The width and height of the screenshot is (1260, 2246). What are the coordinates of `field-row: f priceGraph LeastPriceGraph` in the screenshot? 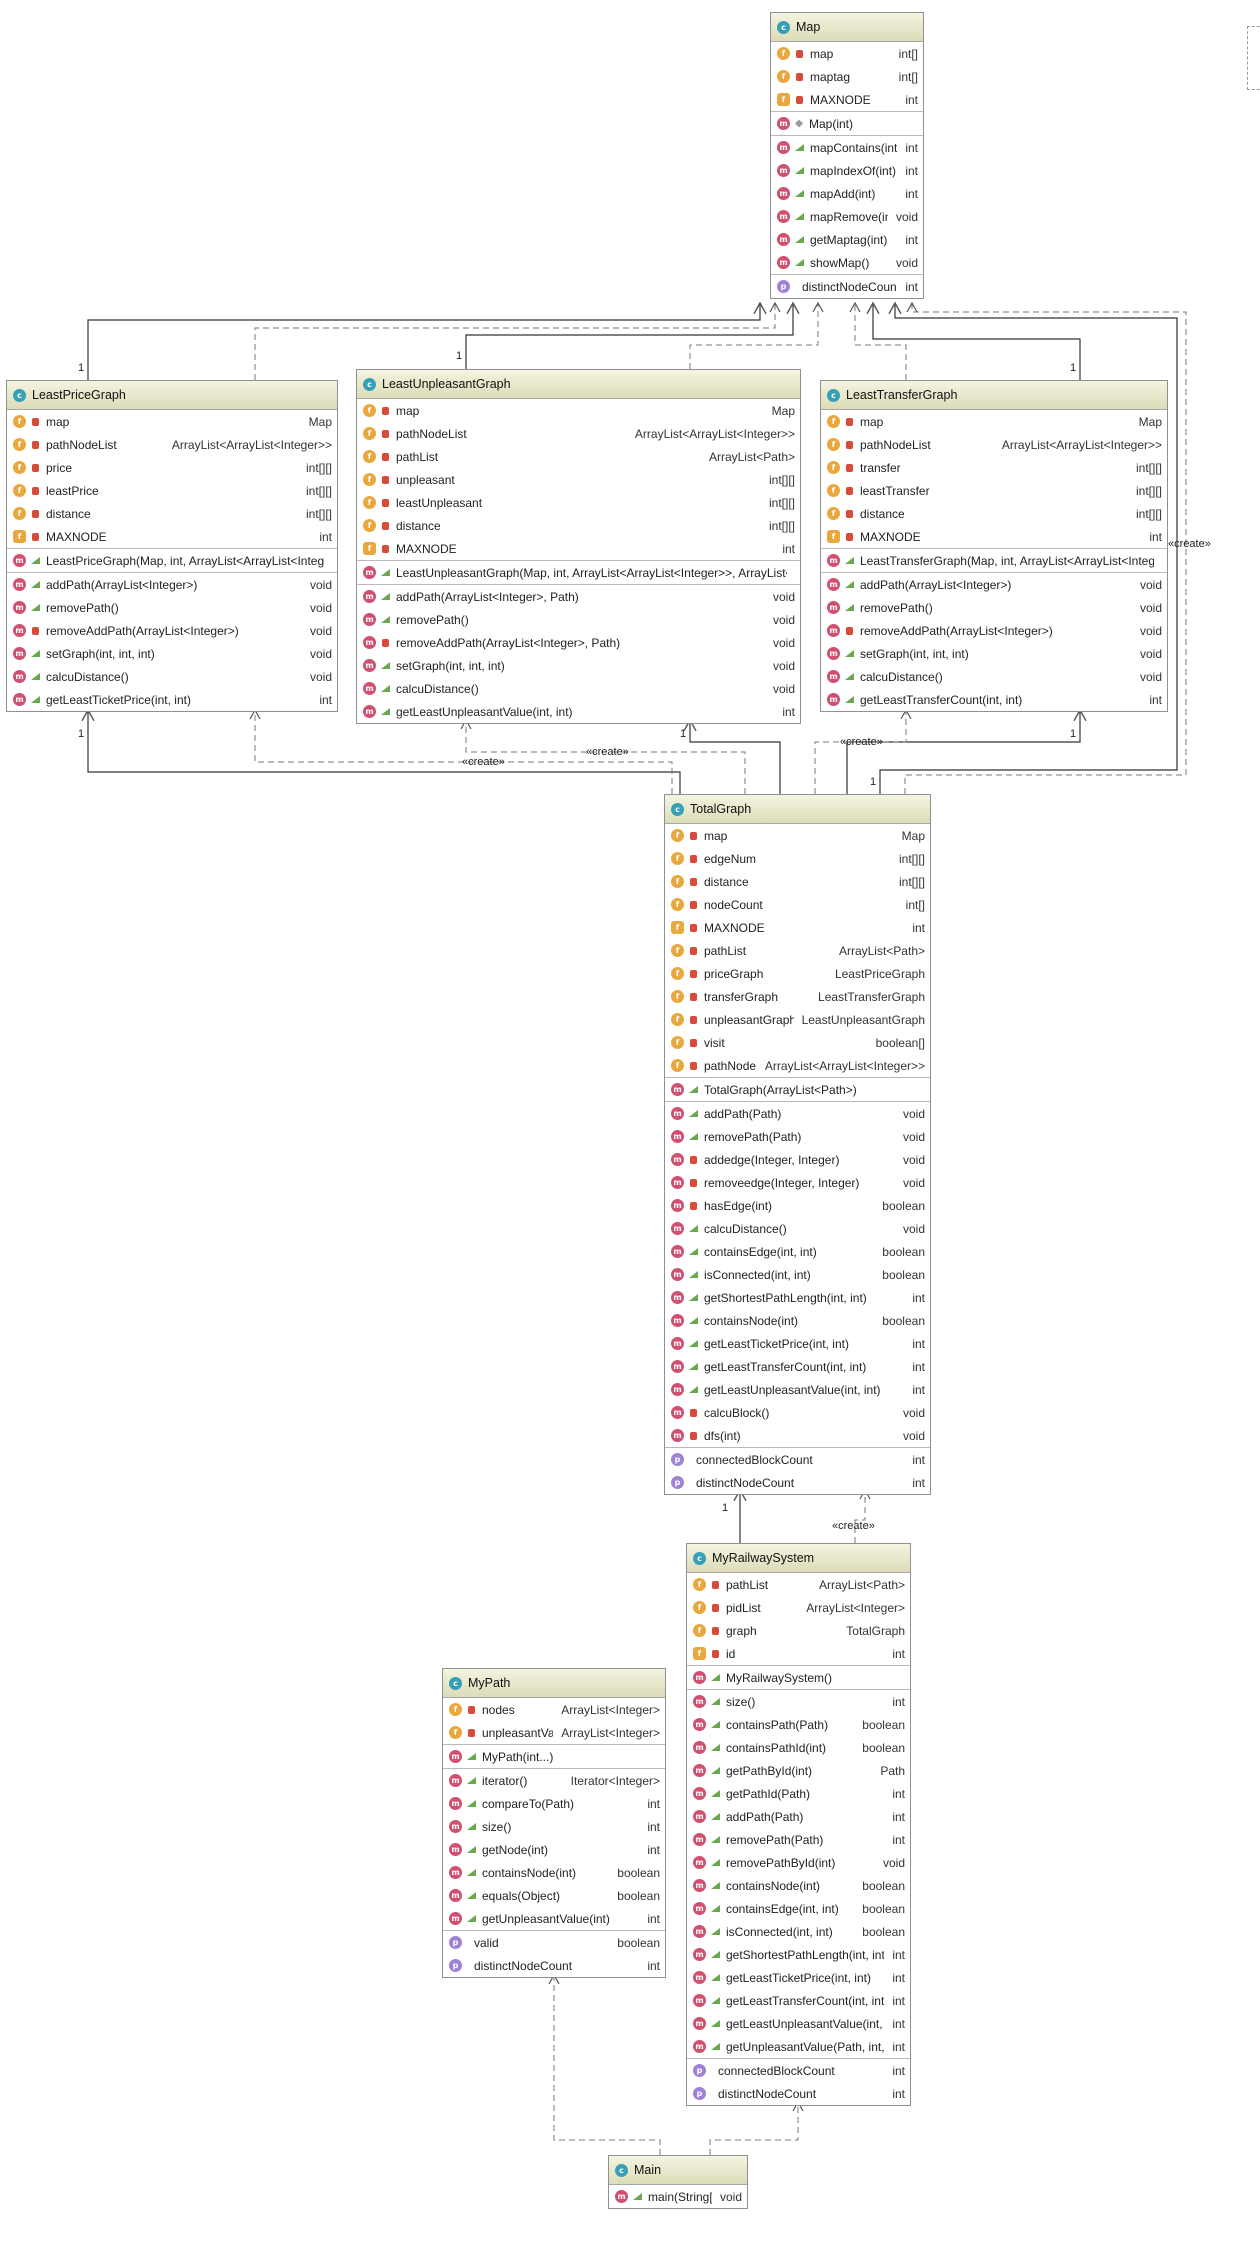 It's located at (797, 973).